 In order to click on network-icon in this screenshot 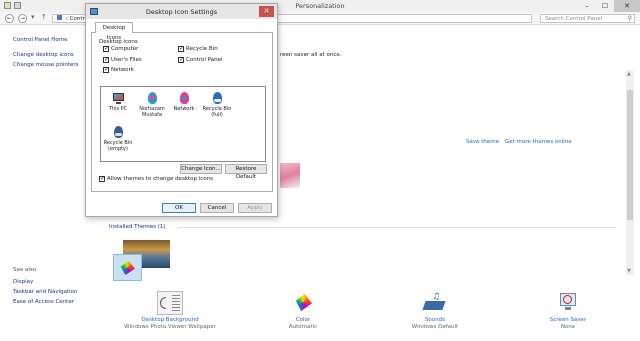, I will do `click(184, 98)`.